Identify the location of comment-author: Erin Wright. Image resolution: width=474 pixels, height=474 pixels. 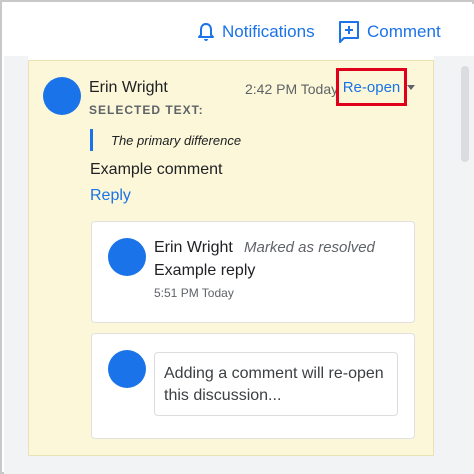
(128, 87).